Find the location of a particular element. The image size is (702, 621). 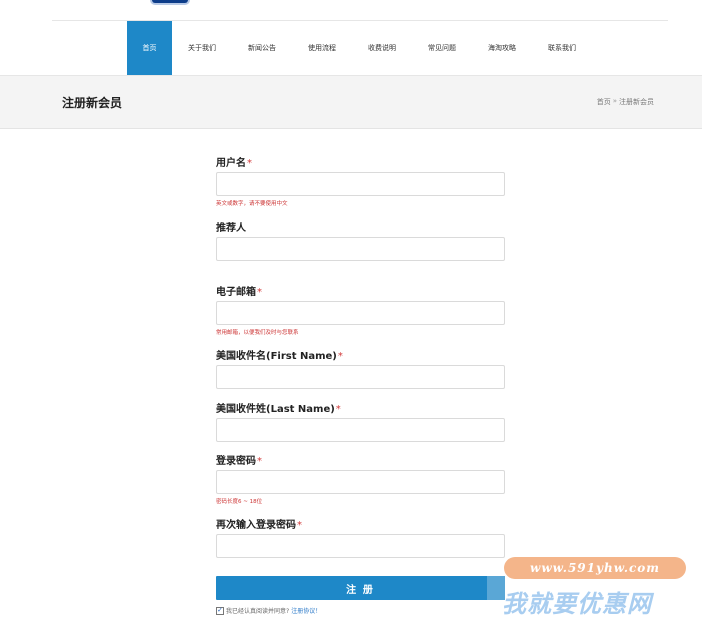

page-title: 注册新会员 is located at coordinates (92, 103).